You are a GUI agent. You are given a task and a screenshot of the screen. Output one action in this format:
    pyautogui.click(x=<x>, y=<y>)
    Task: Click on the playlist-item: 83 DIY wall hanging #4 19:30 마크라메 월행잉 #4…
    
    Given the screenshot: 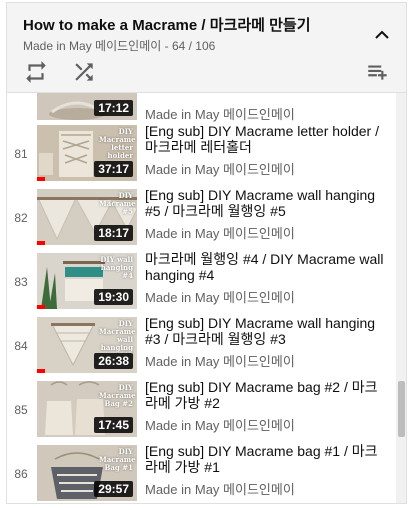 What is the action you would take?
    pyautogui.click(x=201, y=281)
    